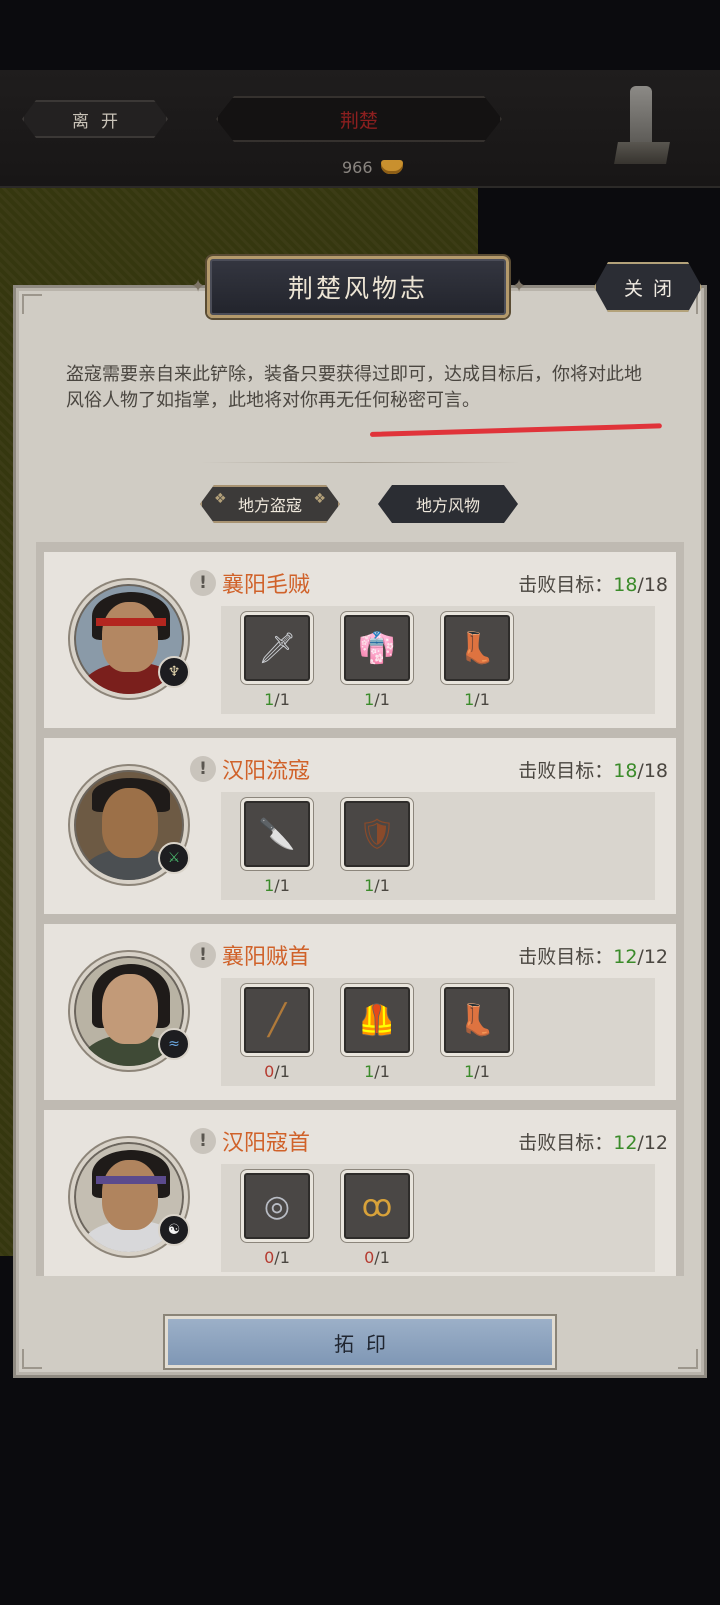  Describe the element at coordinates (360, 462) in the screenshot. I see `divider` at that location.